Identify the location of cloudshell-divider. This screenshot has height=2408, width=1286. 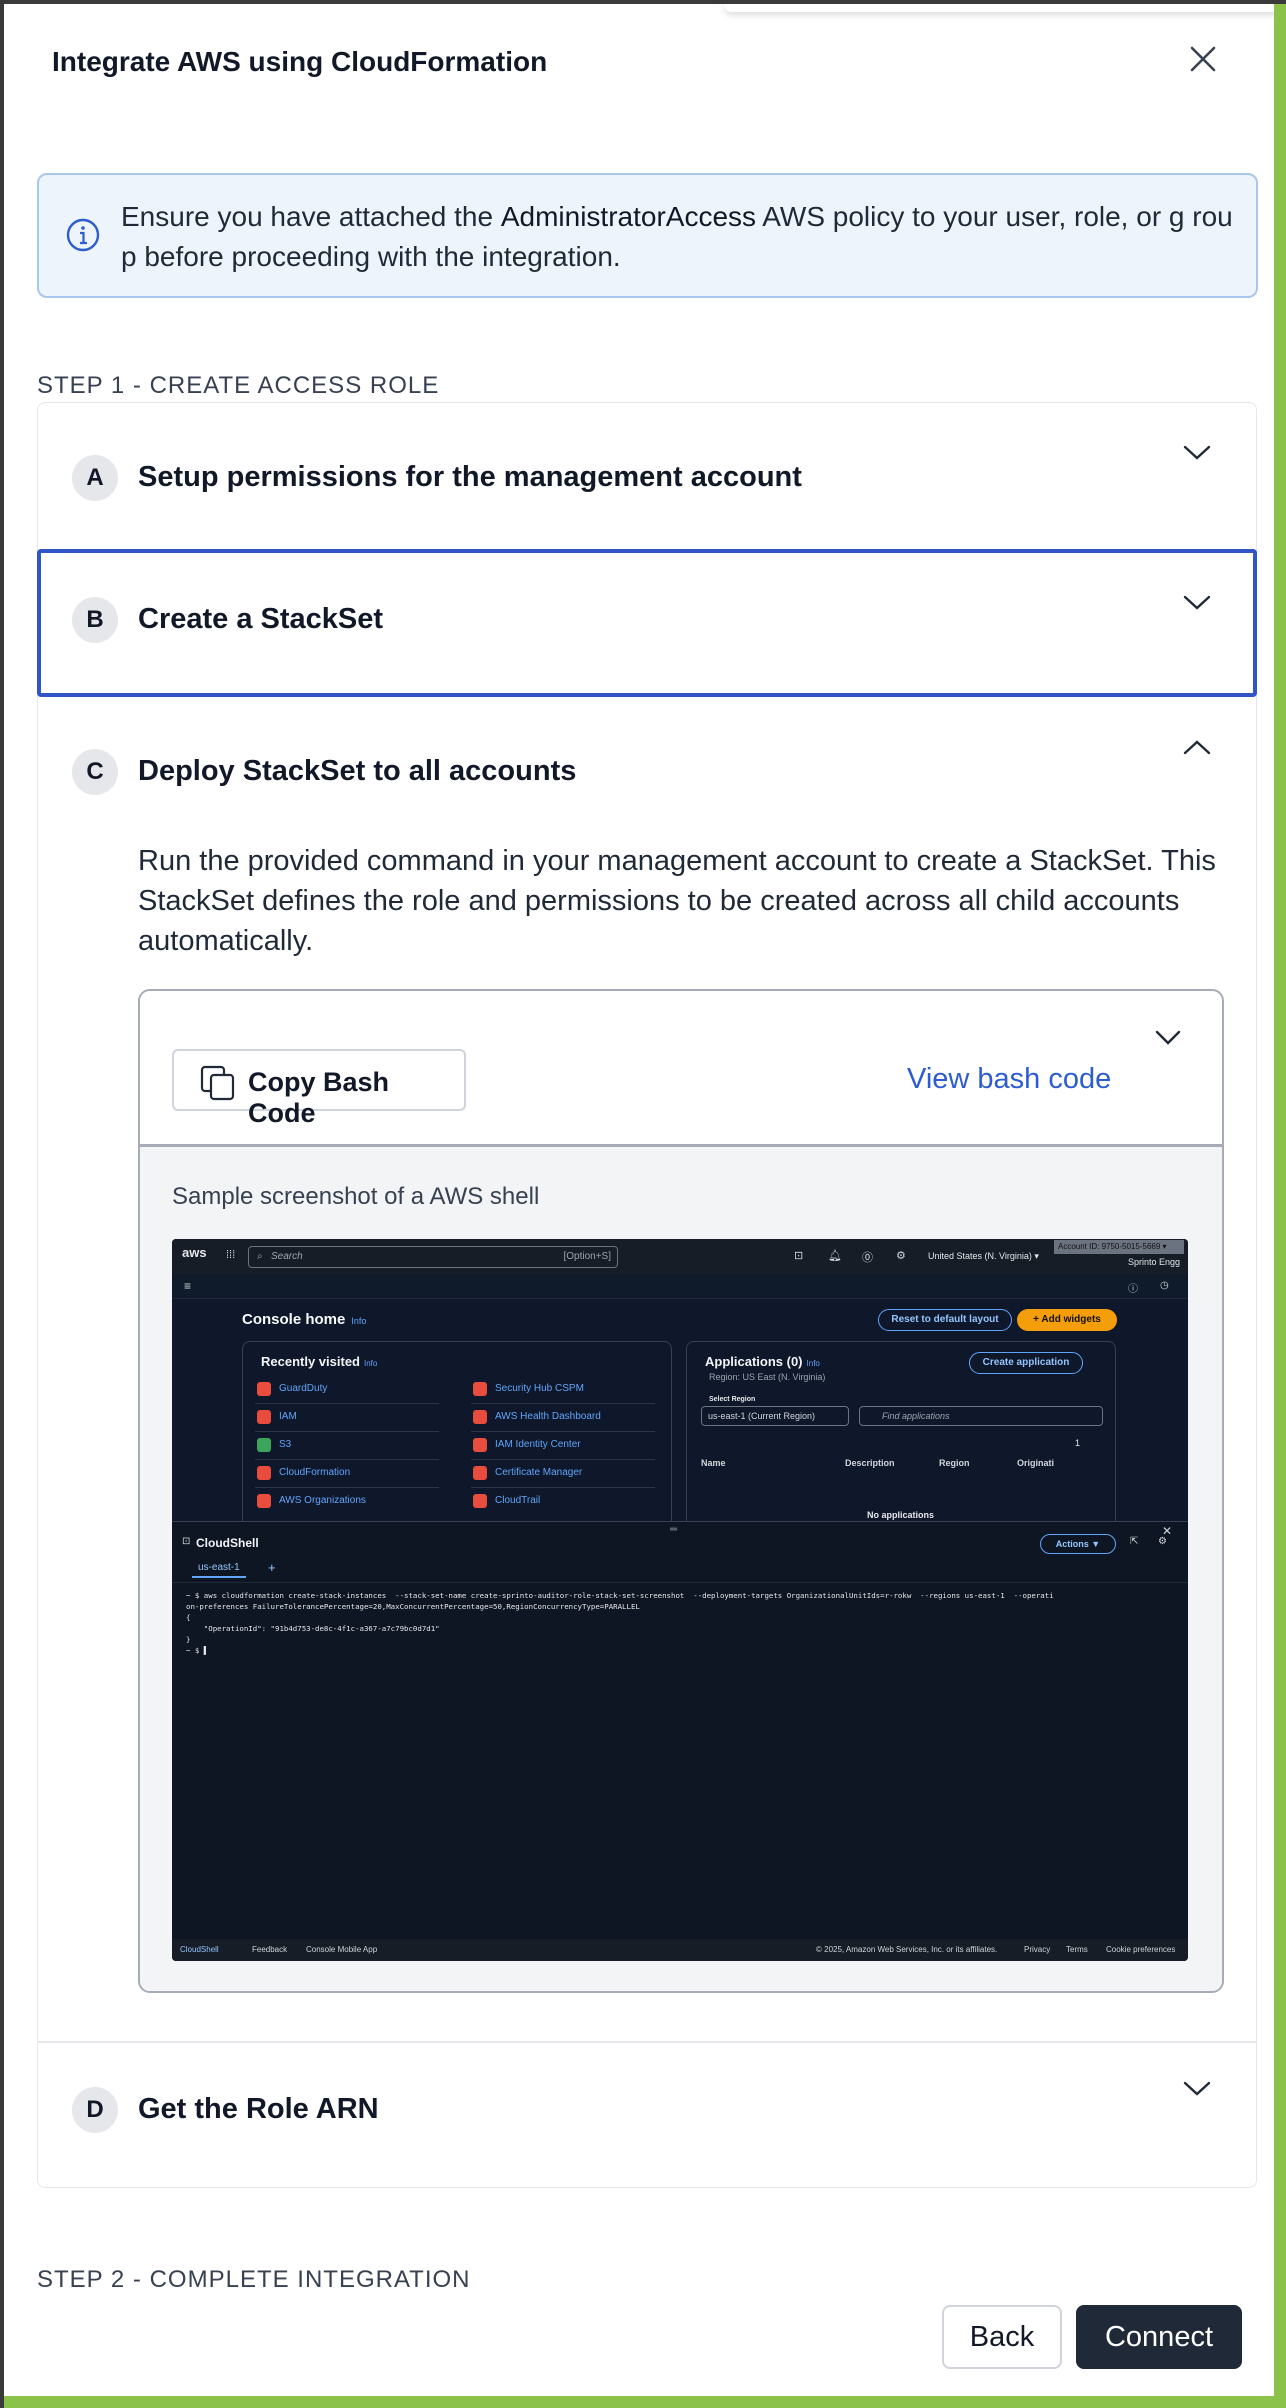
(680, 1582).